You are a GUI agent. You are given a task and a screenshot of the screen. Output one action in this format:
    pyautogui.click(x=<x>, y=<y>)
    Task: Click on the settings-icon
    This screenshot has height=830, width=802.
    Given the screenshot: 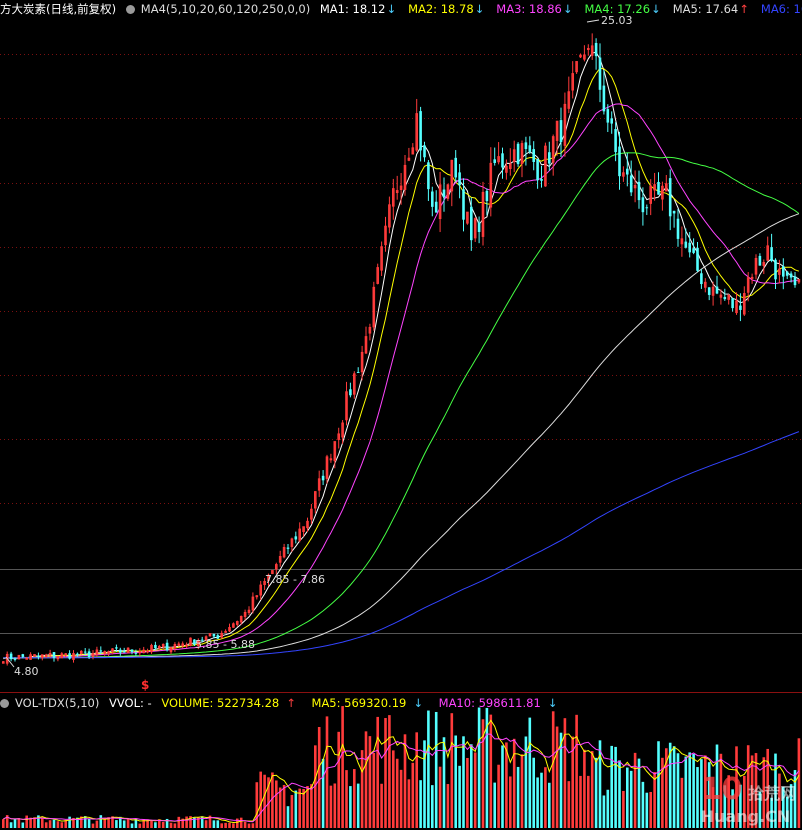 What is the action you would take?
    pyautogui.click(x=130, y=9)
    